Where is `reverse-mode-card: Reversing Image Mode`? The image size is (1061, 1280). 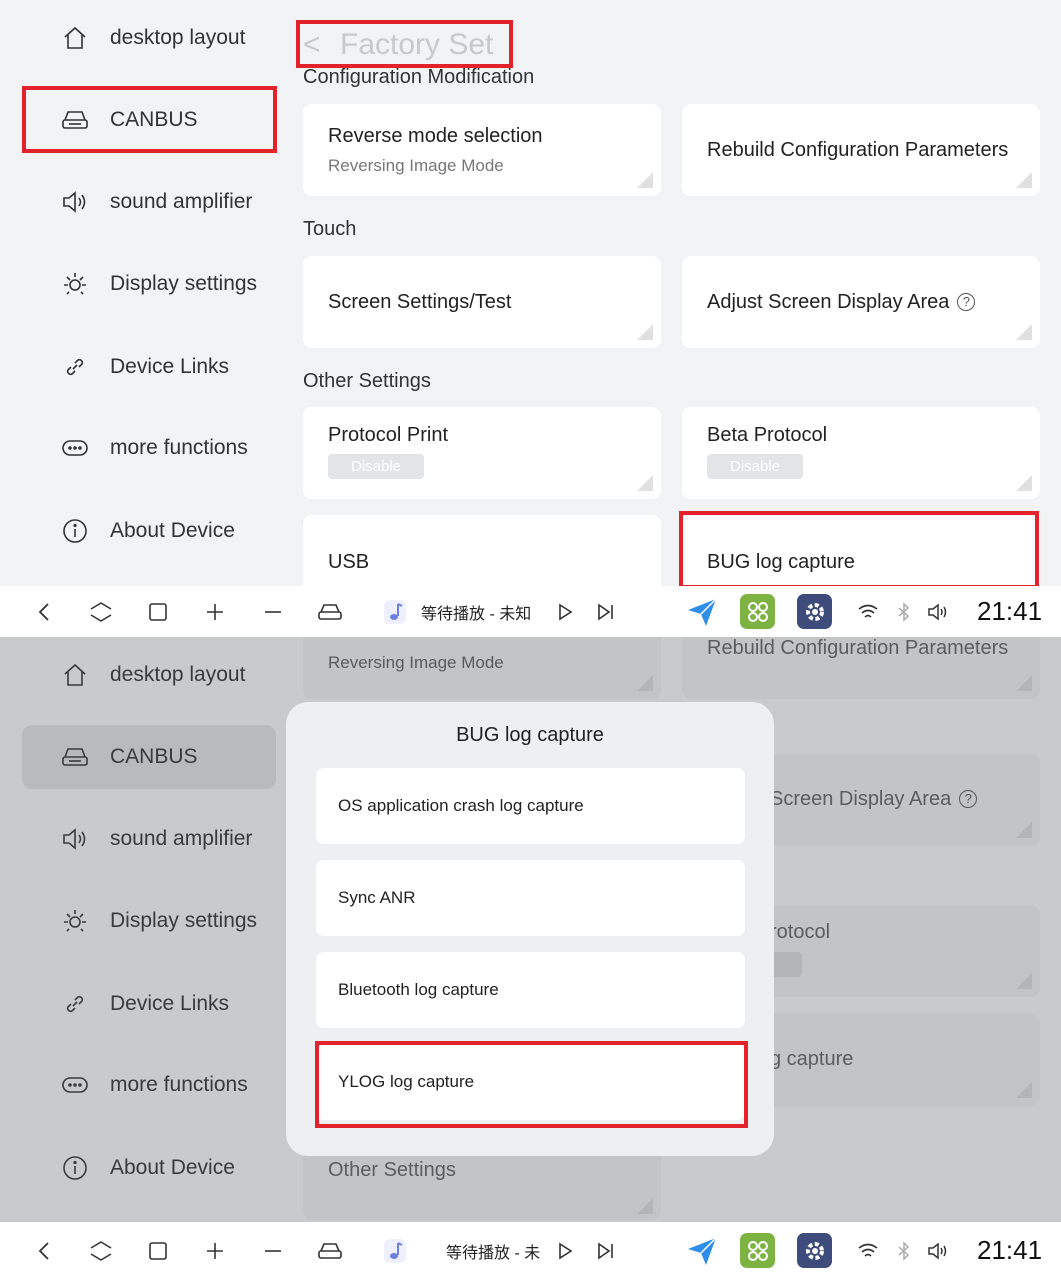
reverse-mode-card: Reversing Image Mode is located at coordinates (482, 668).